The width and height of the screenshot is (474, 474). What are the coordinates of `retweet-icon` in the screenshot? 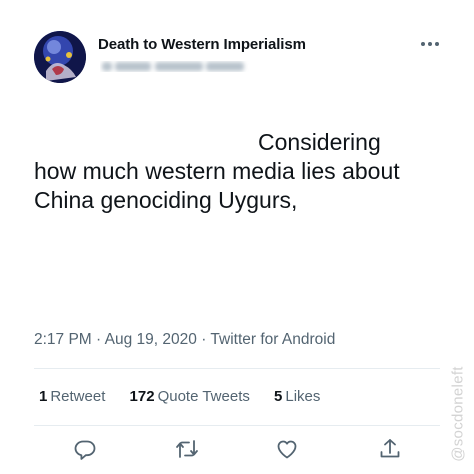 It's located at (187, 449).